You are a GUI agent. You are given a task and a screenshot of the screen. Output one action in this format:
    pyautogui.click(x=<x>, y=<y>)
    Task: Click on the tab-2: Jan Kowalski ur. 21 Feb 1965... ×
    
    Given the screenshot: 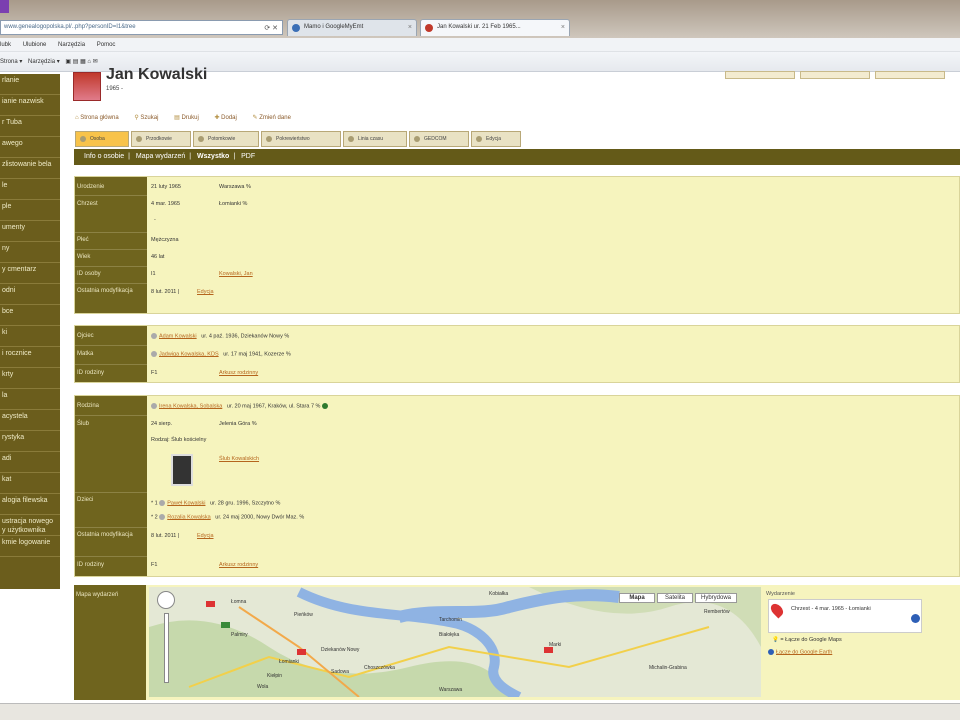 What is the action you would take?
    pyautogui.click(x=495, y=27)
    